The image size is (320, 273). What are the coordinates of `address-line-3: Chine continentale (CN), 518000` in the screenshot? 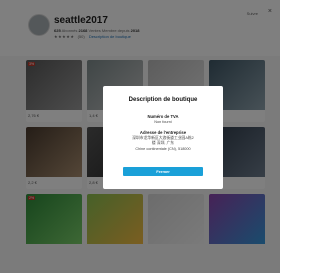 It's located at (163, 149).